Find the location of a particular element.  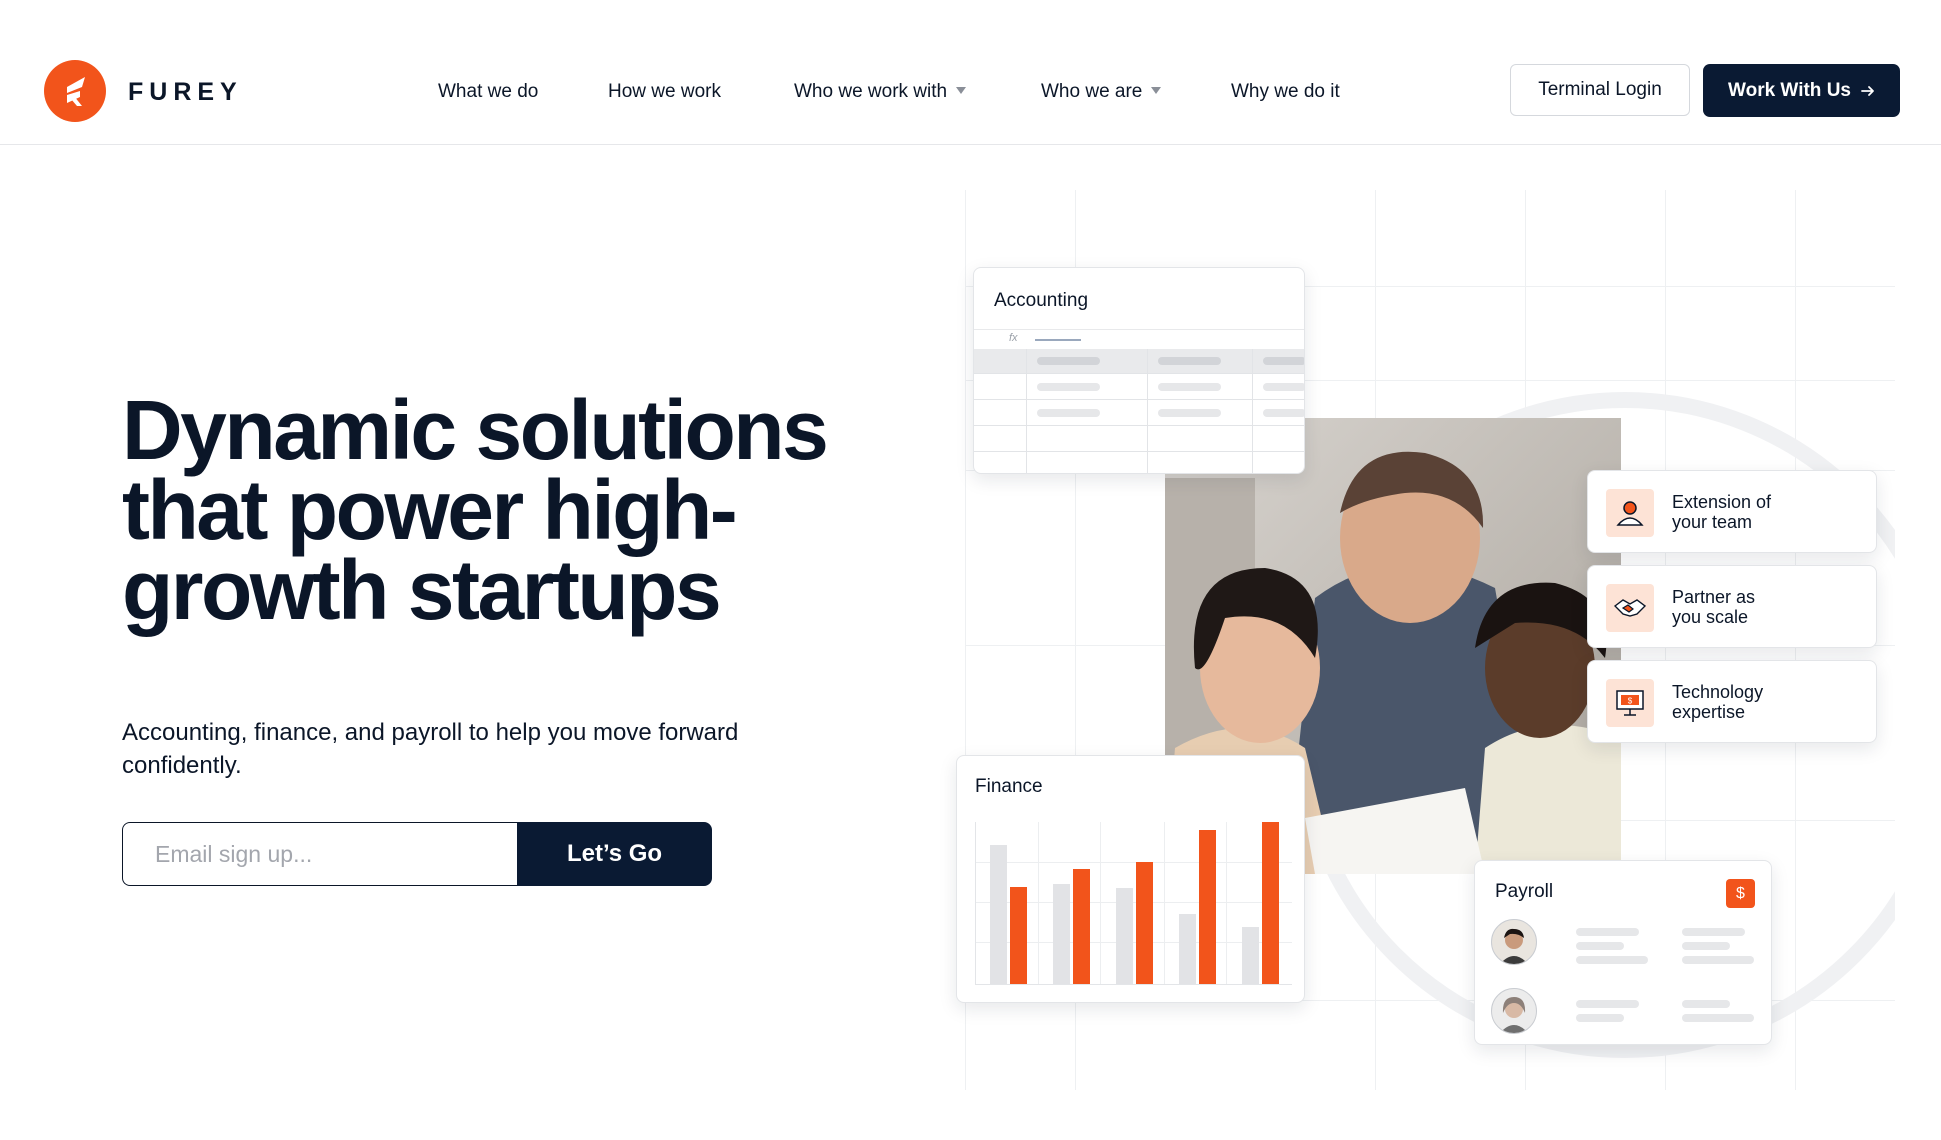

terminal-login-label: Terminal Login is located at coordinates (1600, 89).